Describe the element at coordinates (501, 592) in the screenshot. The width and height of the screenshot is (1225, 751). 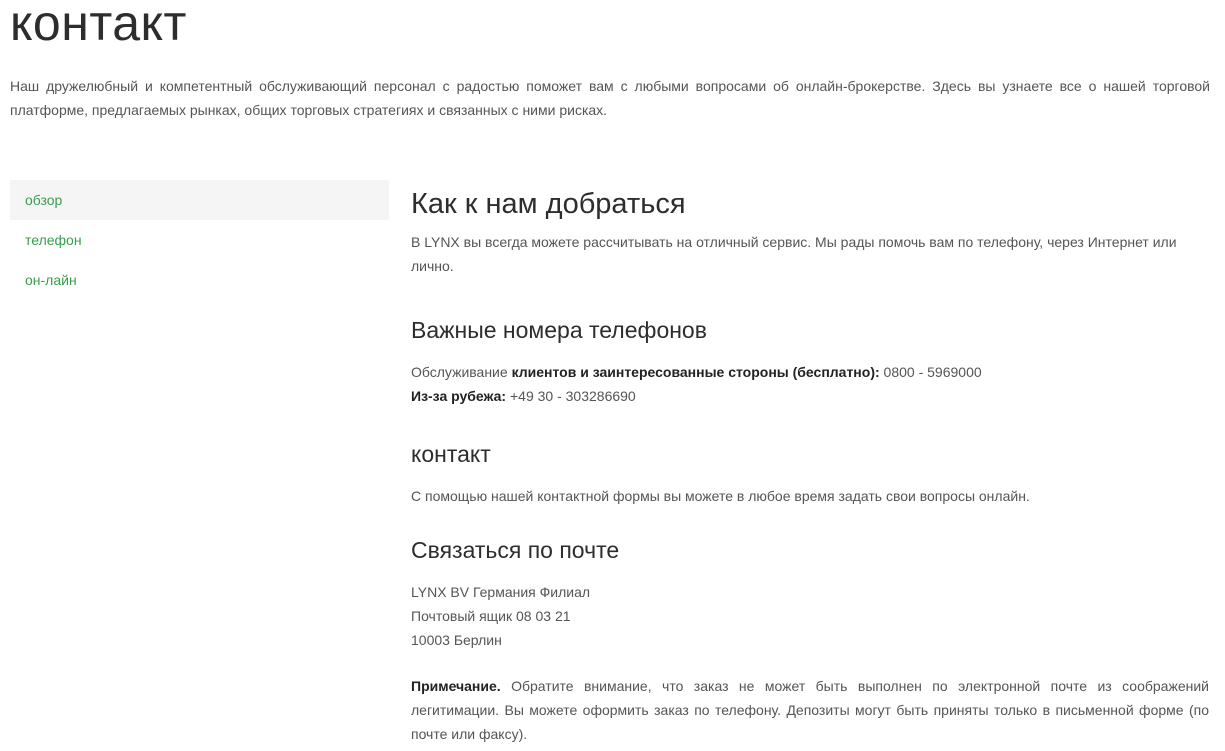
I see `address-line-1: LYNX BV Германия Филиал` at that location.